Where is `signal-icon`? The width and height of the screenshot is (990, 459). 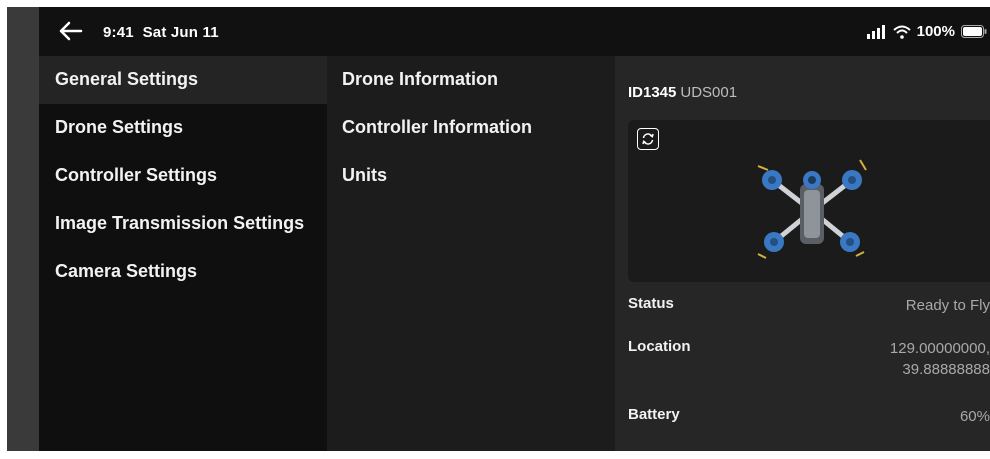
signal-icon is located at coordinates (876, 31).